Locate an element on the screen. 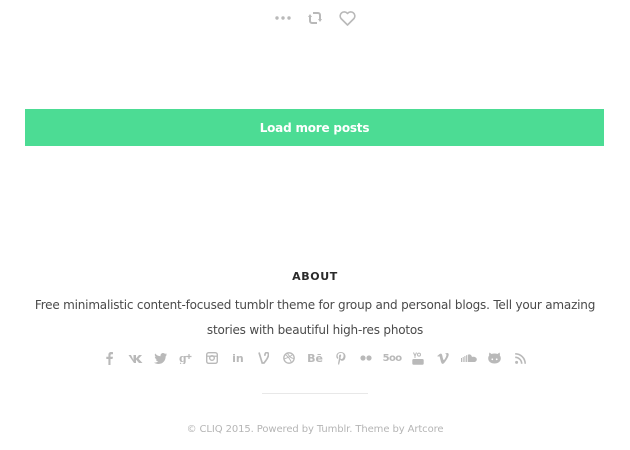 The image size is (630, 450). vk-icon is located at coordinates (135, 358).